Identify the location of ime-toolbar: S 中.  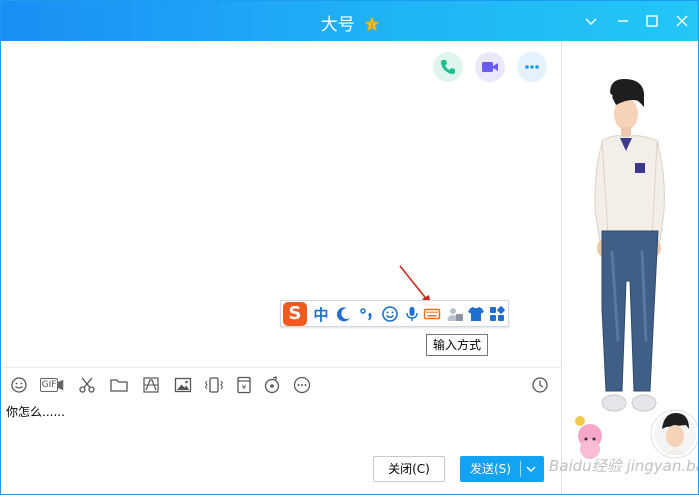
(394, 313).